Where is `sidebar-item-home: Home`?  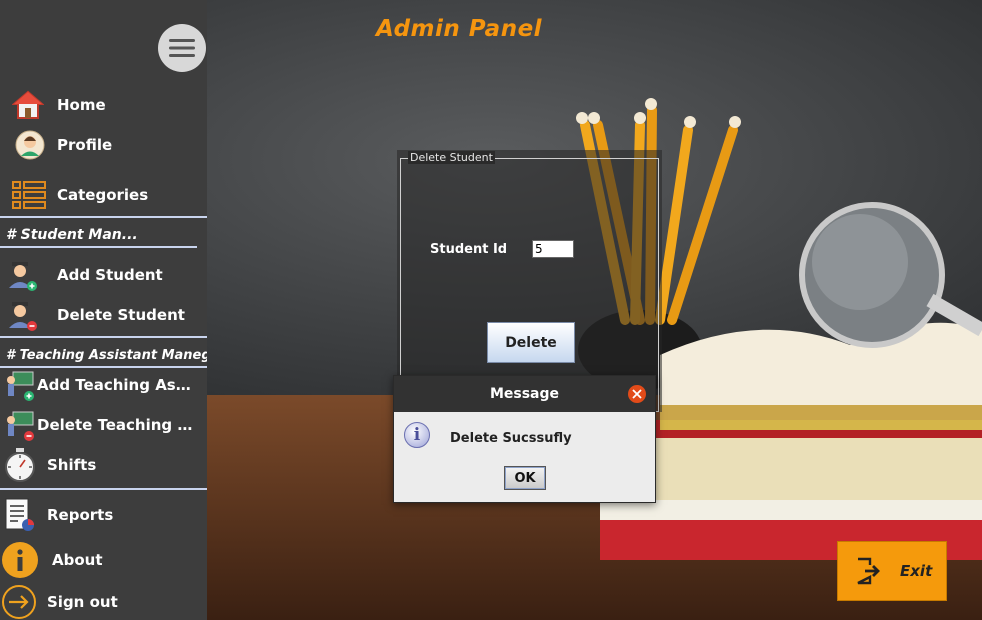 sidebar-item-home: Home is located at coordinates (103, 105).